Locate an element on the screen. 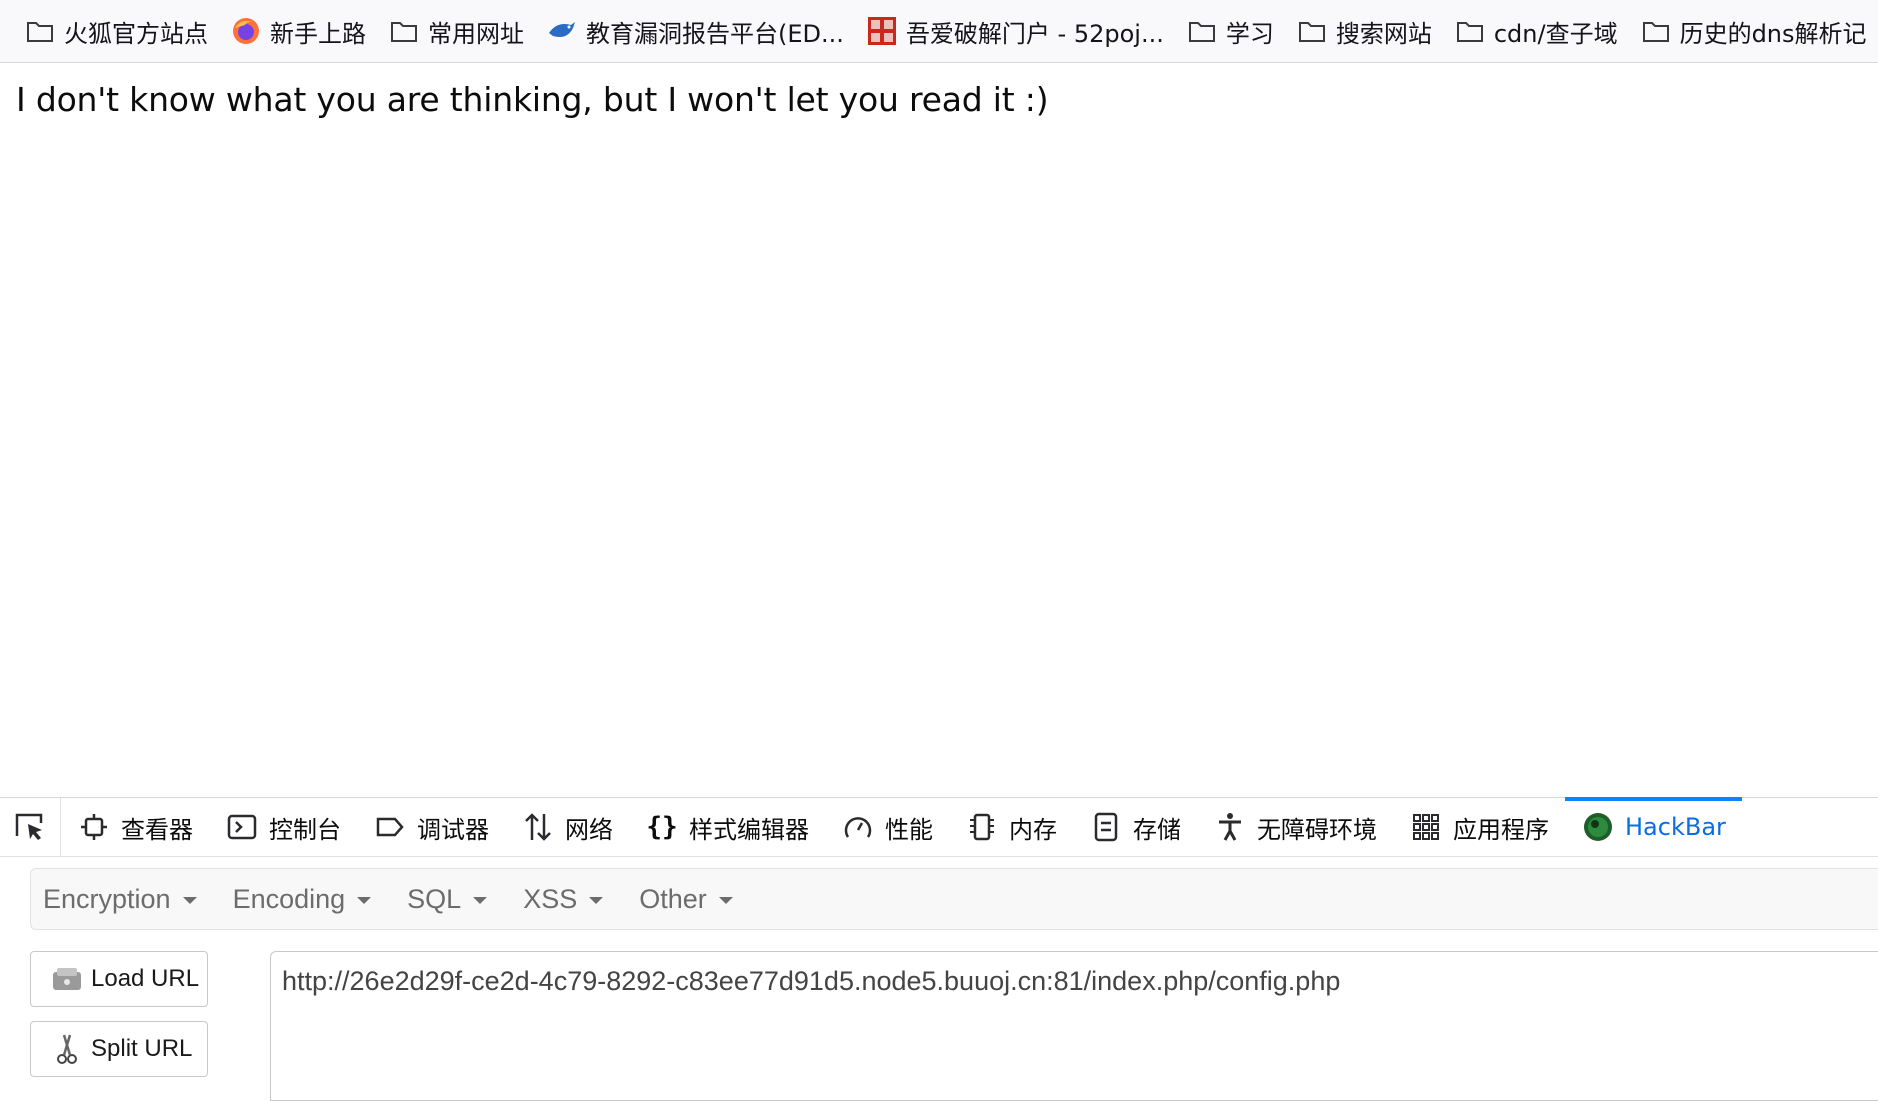  load-url-button: Load URL is located at coordinates (119, 979).